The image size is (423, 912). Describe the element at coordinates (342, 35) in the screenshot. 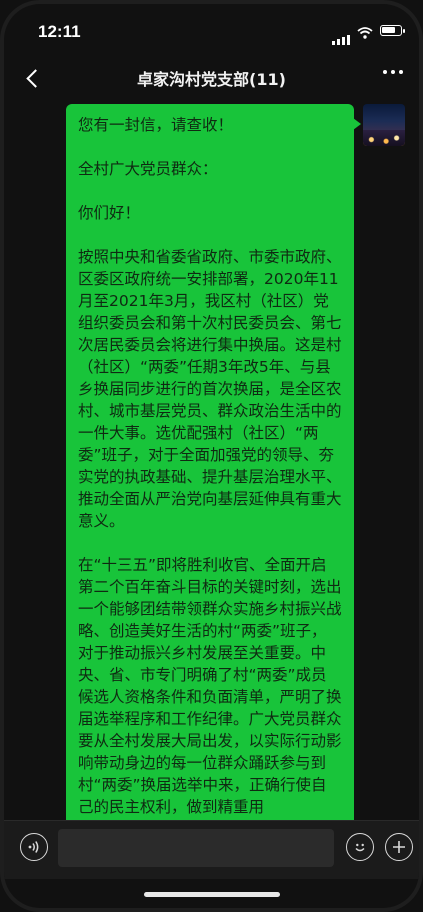

I see `signal-icon` at that location.